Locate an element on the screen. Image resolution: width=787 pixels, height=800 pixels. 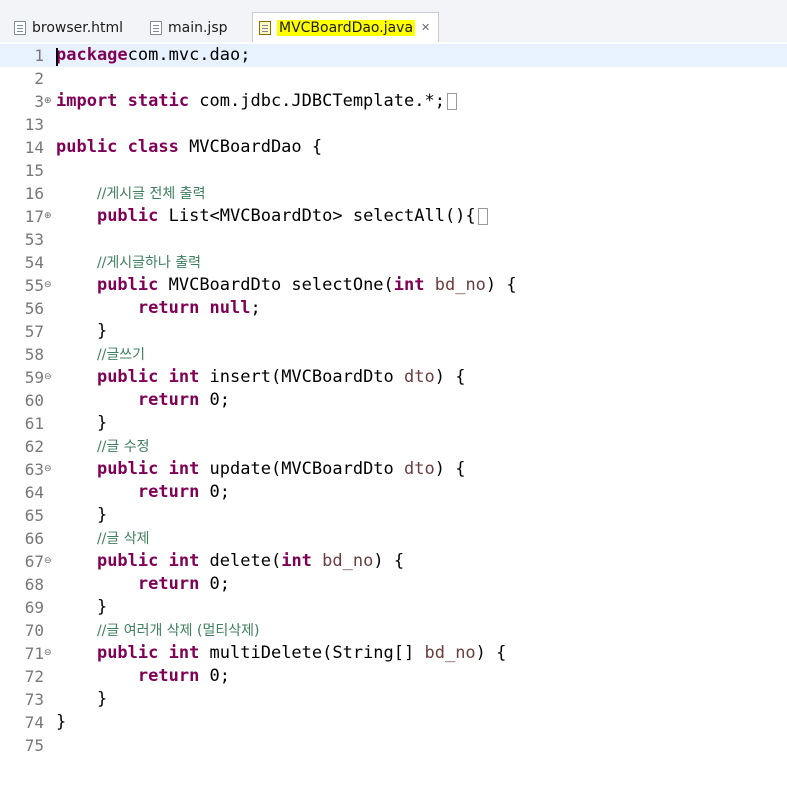
code-line: 72 return 0; is located at coordinates (393, 676).